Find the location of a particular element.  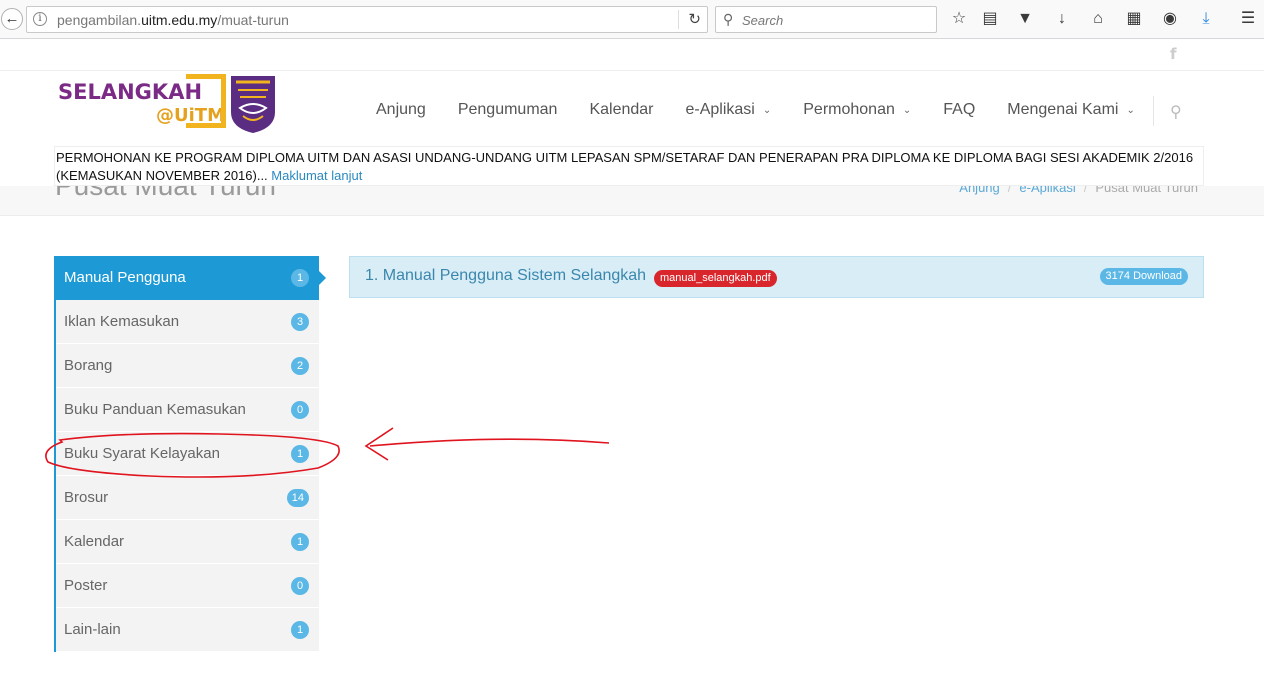

url-bar: i pengambilan.uitm.edu.my/muat-turun ↻ is located at coordinates (367, 19).